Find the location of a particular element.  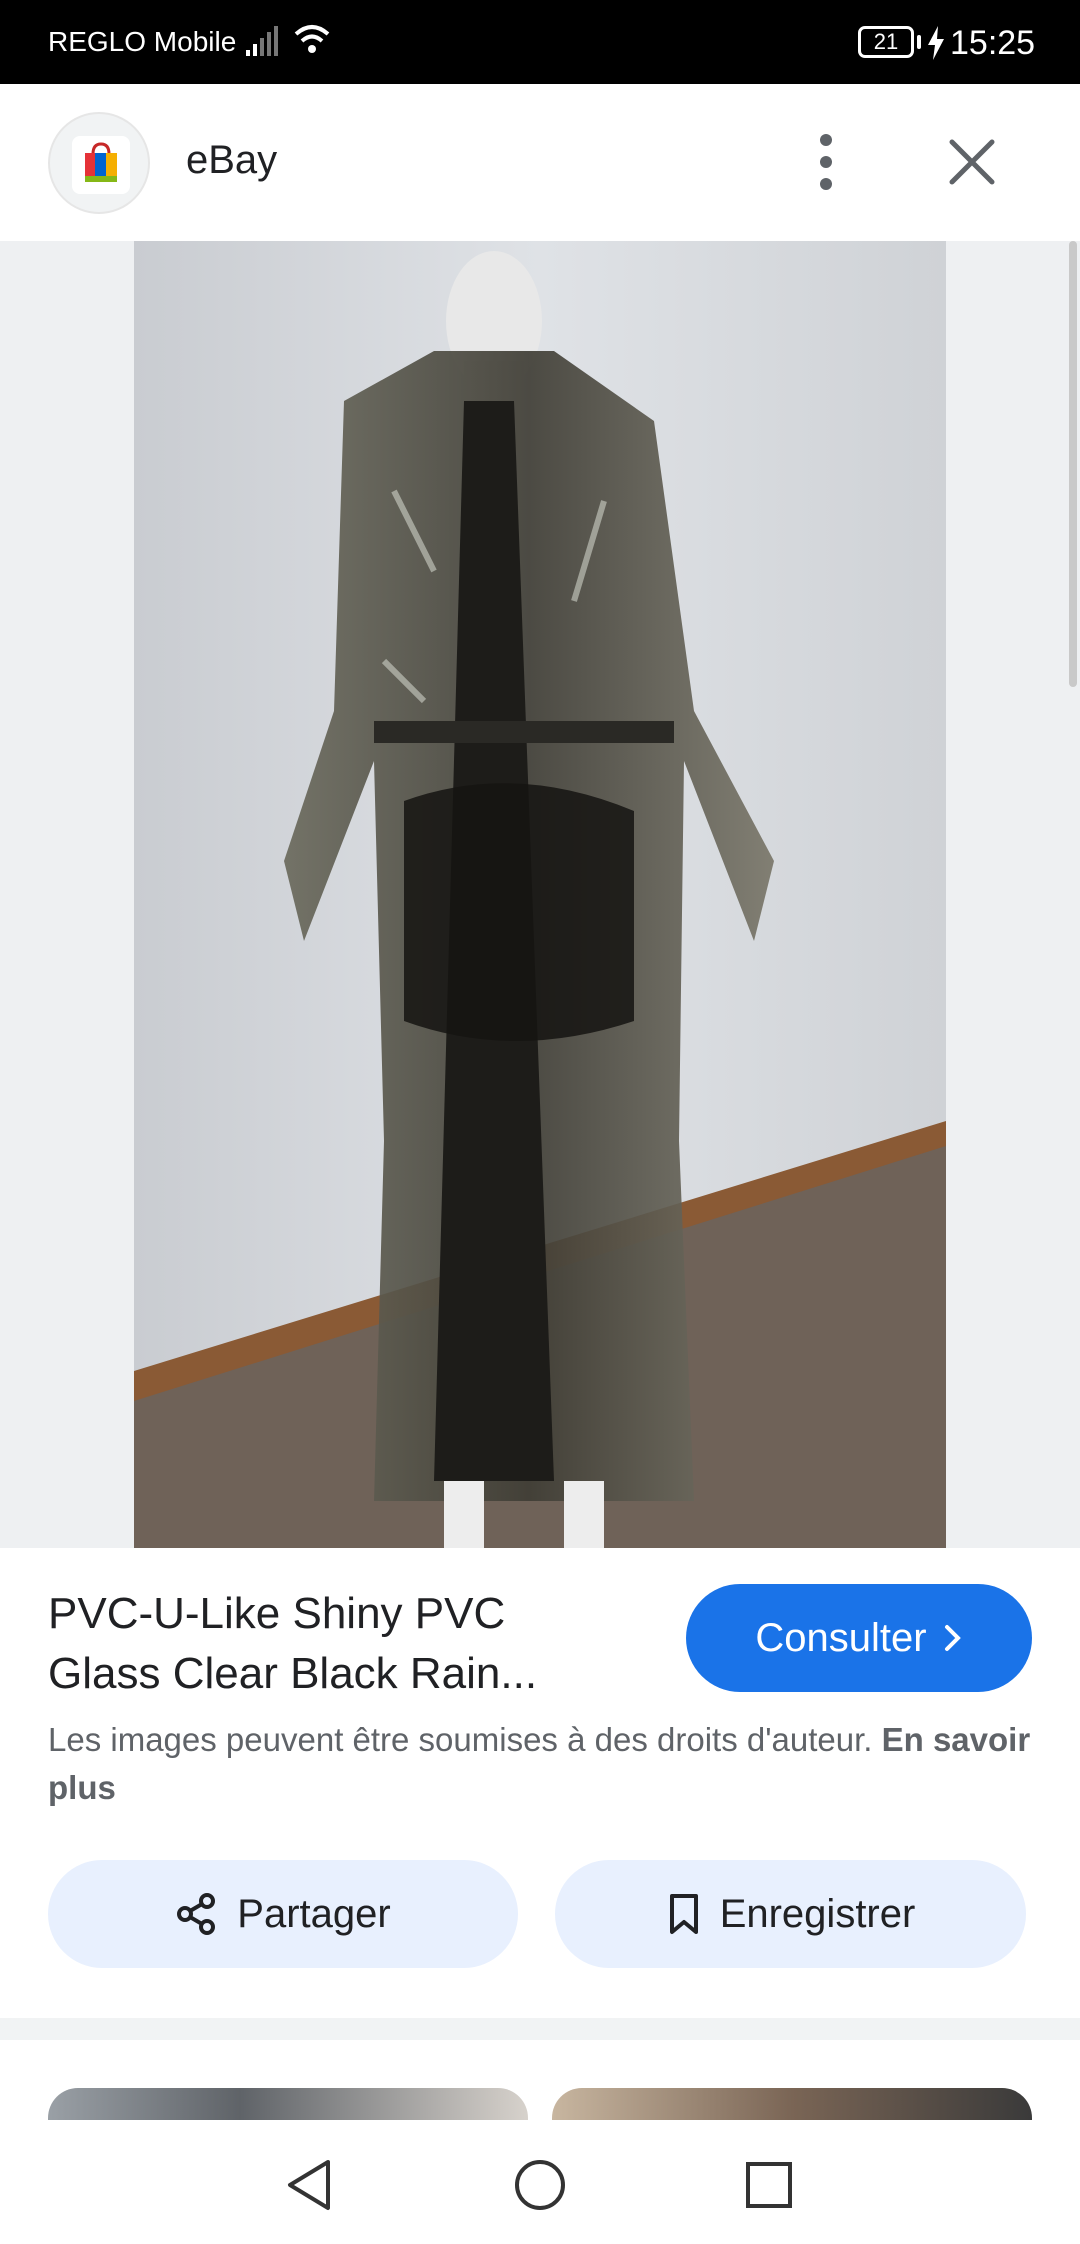

section-divider is located at coordinates (540, 2029).